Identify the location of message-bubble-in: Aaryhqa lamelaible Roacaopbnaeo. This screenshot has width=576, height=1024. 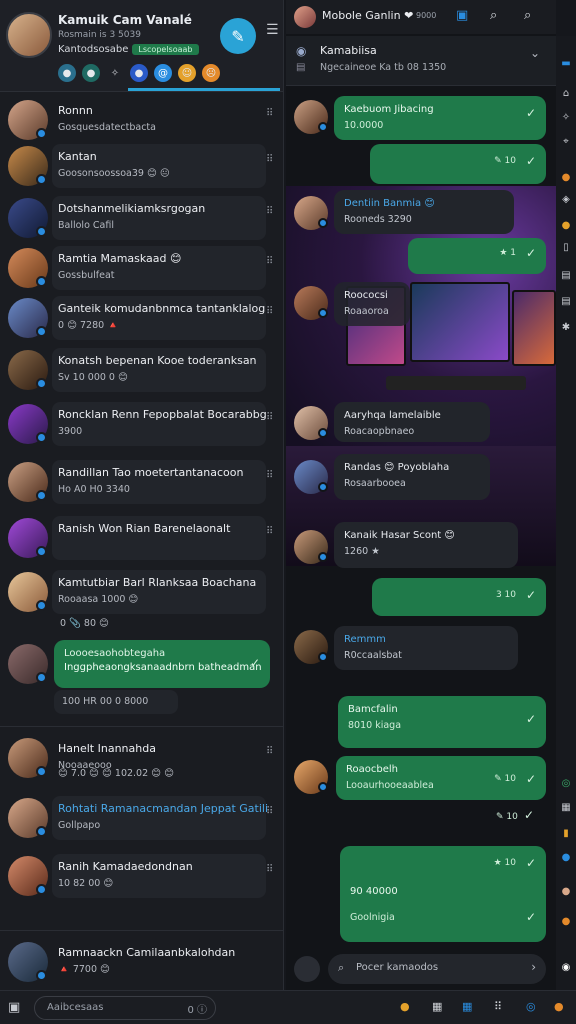
(412, 422).